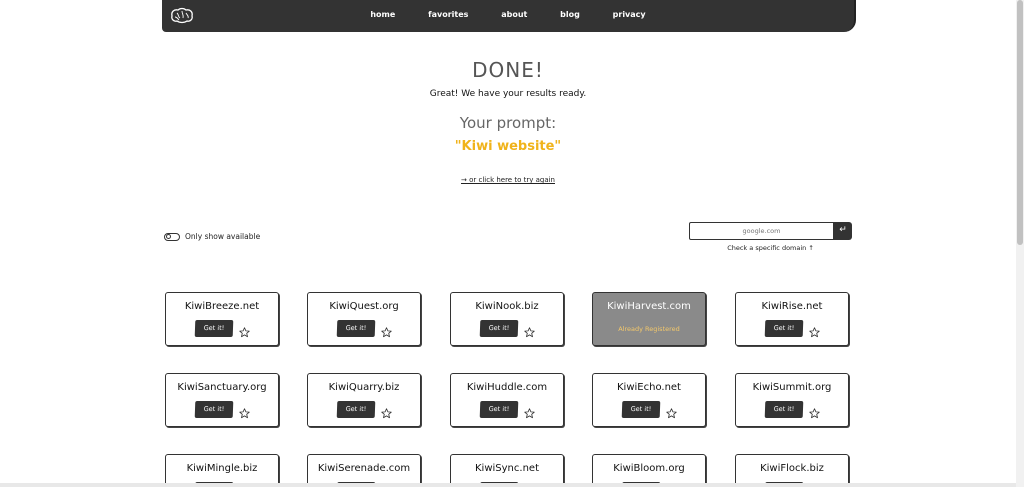  Describe the element at coordinates (649, 319) in the screenshot. I see `domain-card: KiwiHarvest.com Already Registered` at that location.